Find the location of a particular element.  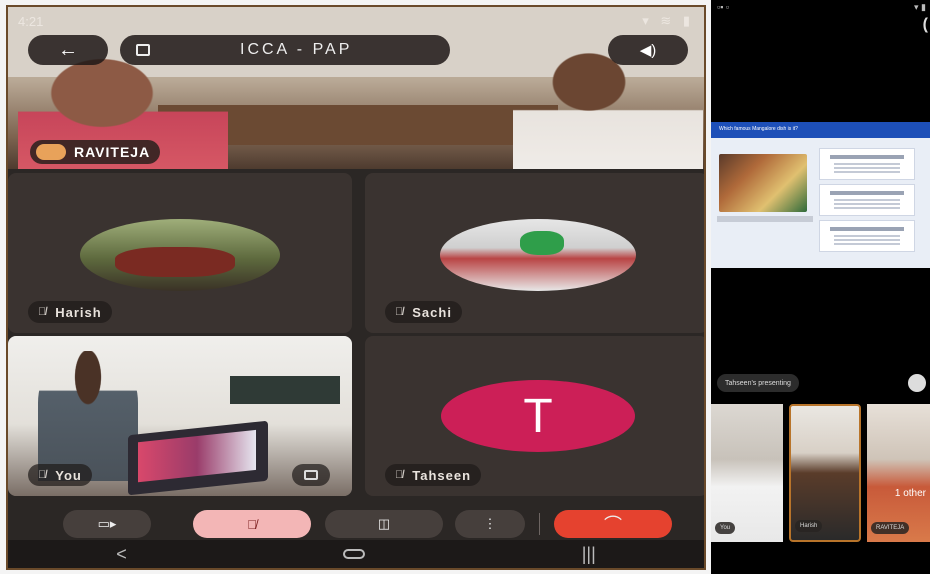

participant-label: 🎙̸ You is located at coordinates (60, 475).